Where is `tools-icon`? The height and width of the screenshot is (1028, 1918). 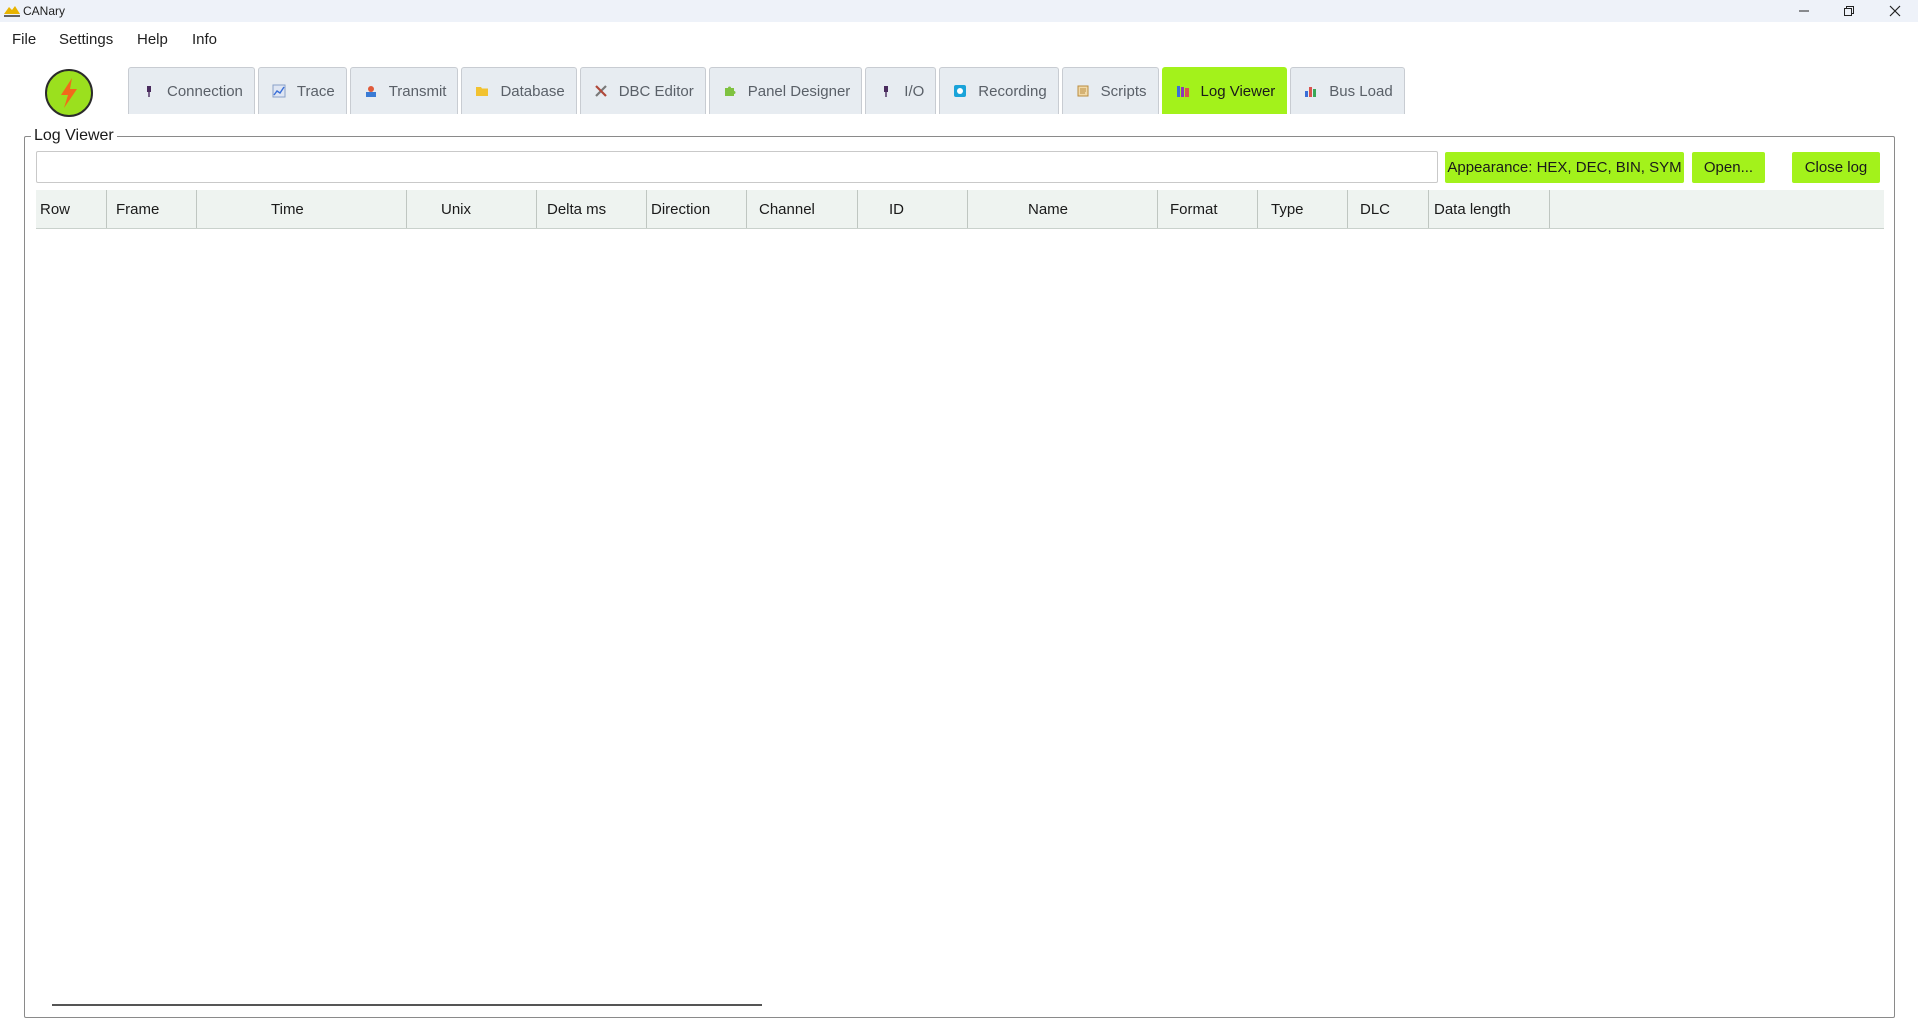
tools-icon is located at coordinates (600, 91).